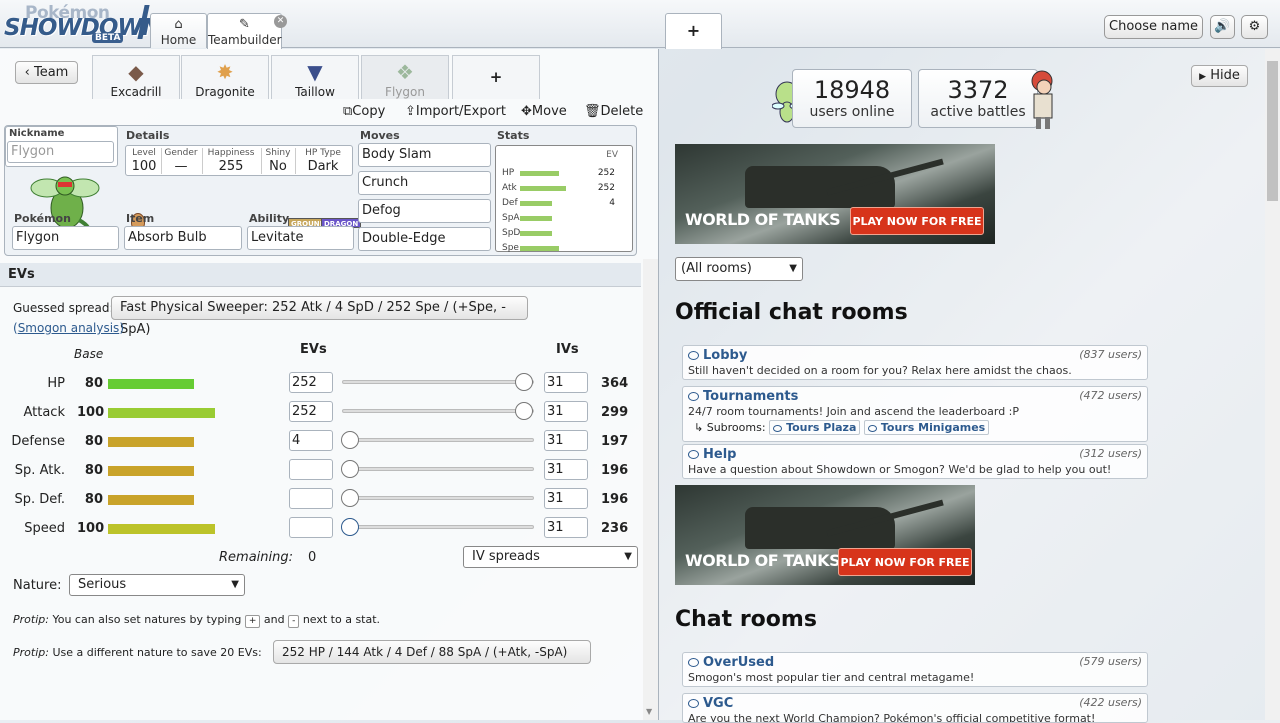 Image resolution: width=1280 pixels, height=723 pixels. I want to click on subroom-tours-plaza: Tours Plaza, so click(815, 427).